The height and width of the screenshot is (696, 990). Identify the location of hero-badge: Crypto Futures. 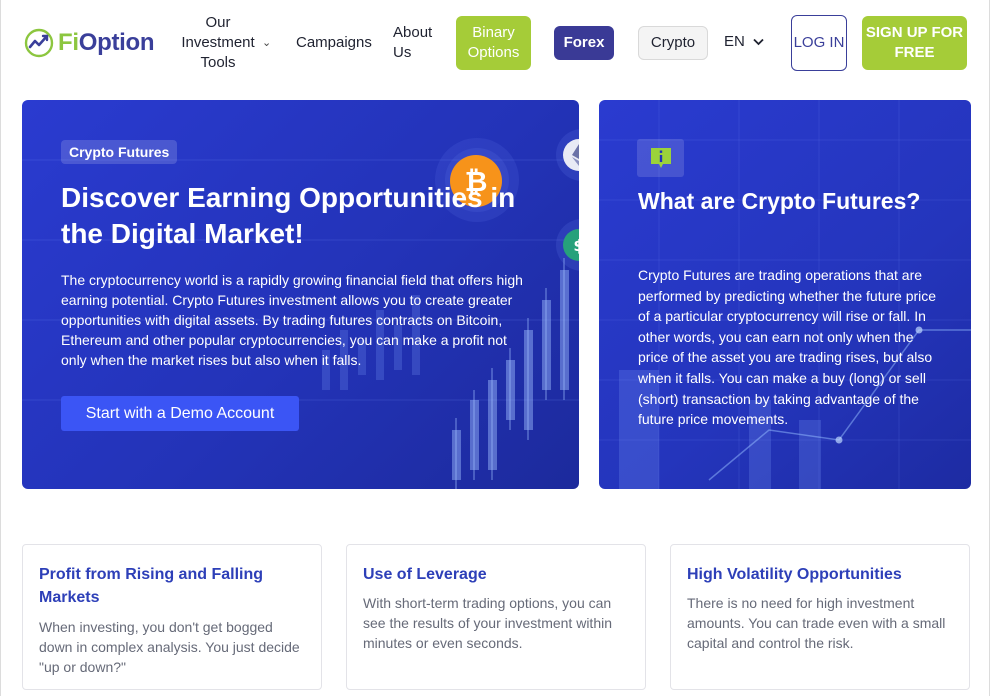
(119, 152).